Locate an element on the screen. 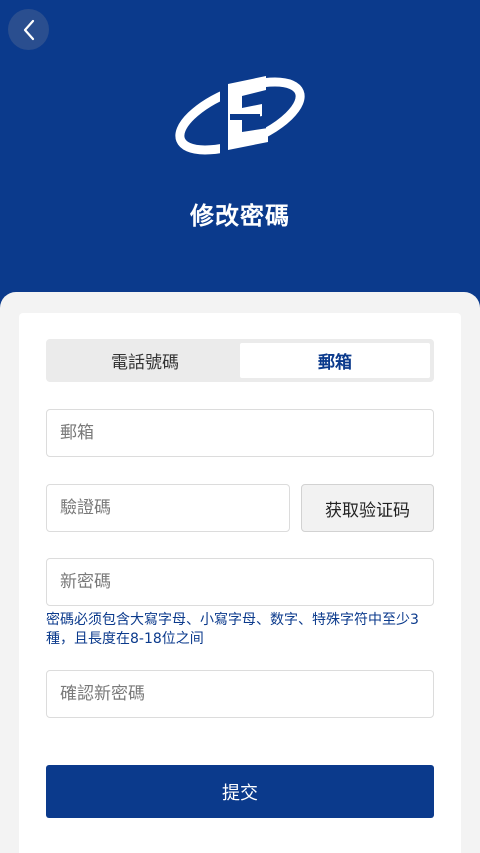 The image size is (480, 853). new-password-field is located at coordinates (240, 582).